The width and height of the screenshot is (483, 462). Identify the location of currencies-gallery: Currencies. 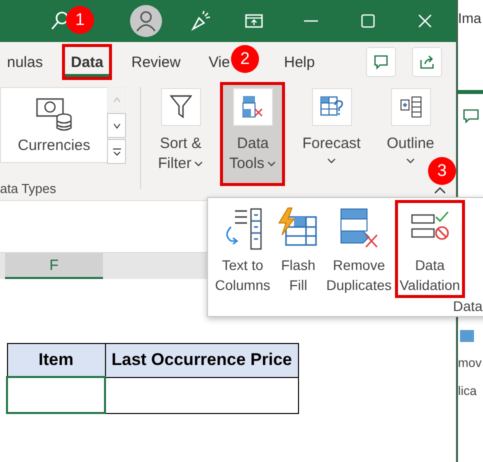
(54, 125).